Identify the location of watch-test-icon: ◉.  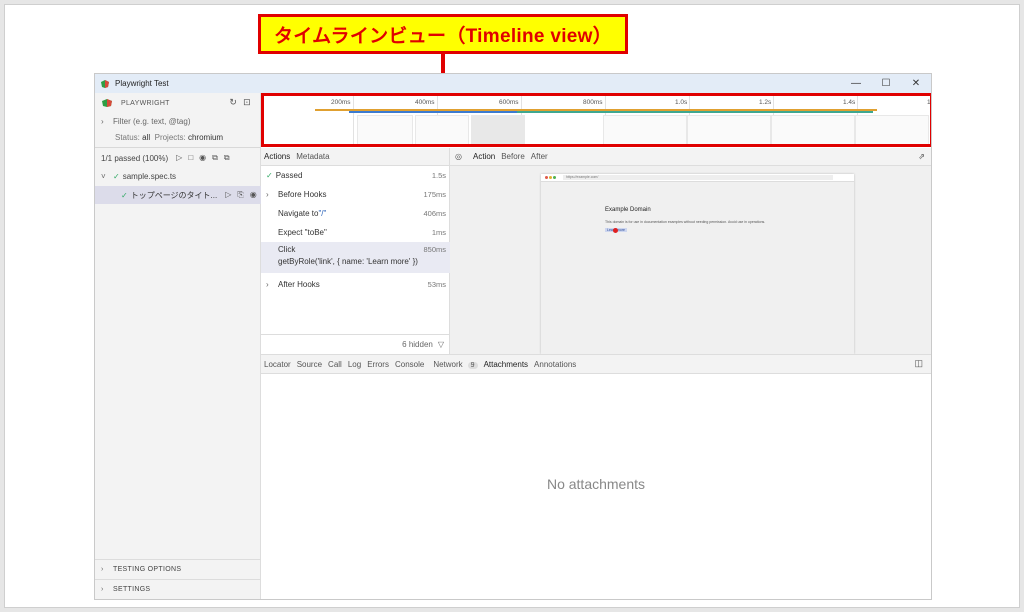
(253, 195).